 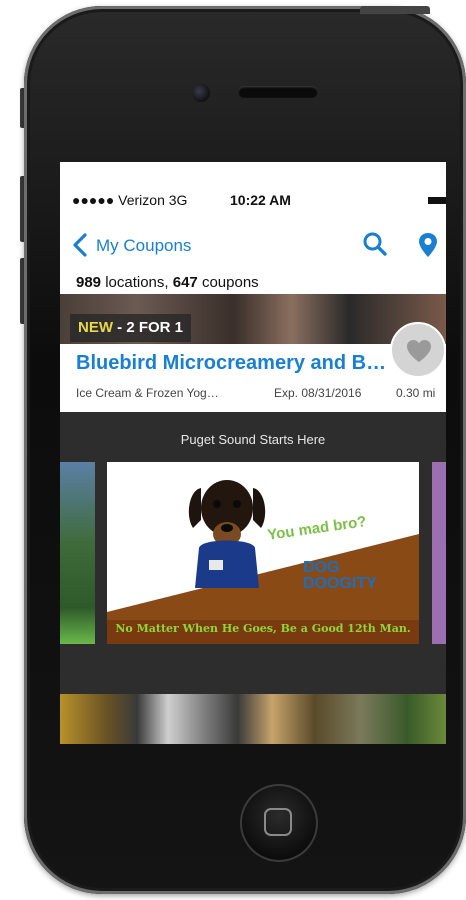 What do you see at coordinates (253, 439) in the screenshot?
I see `ad-section-header: Puget Sound Starts Here` at bounding box center [253, 439].